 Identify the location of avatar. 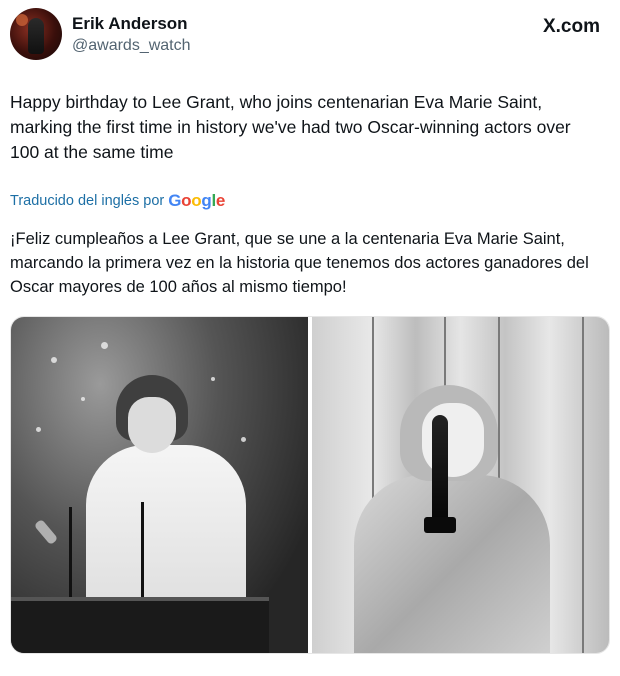
(36, 34).